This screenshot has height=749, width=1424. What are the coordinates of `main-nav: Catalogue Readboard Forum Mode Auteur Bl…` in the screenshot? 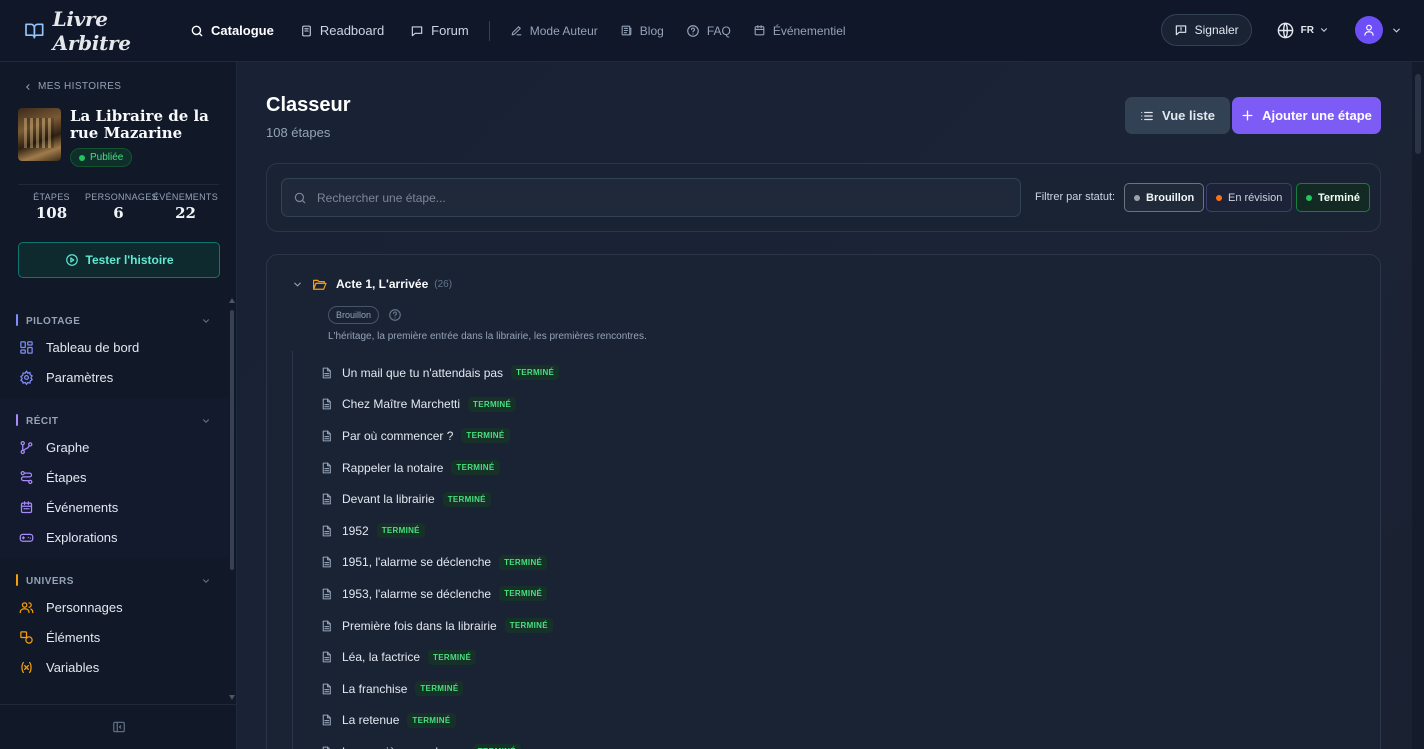 It's located at (529, 30).